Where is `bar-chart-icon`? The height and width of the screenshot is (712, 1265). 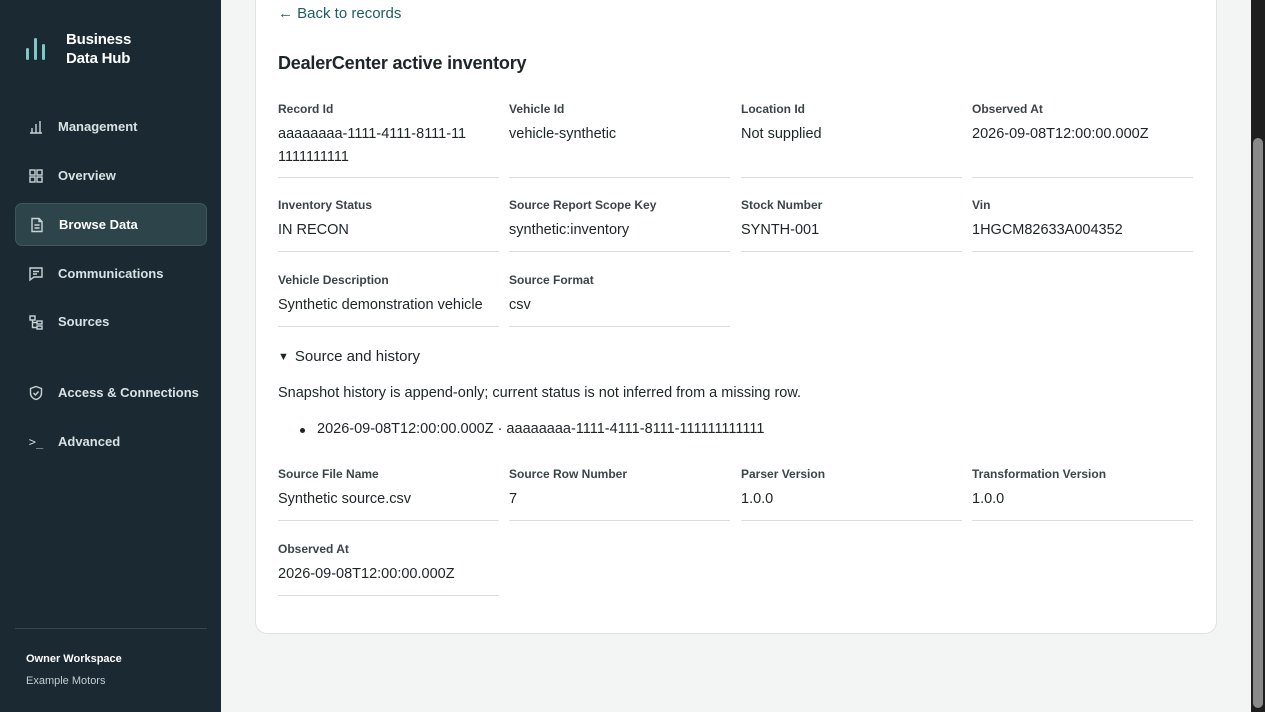 bar-chart-icon is located at coordinates (36, 127).